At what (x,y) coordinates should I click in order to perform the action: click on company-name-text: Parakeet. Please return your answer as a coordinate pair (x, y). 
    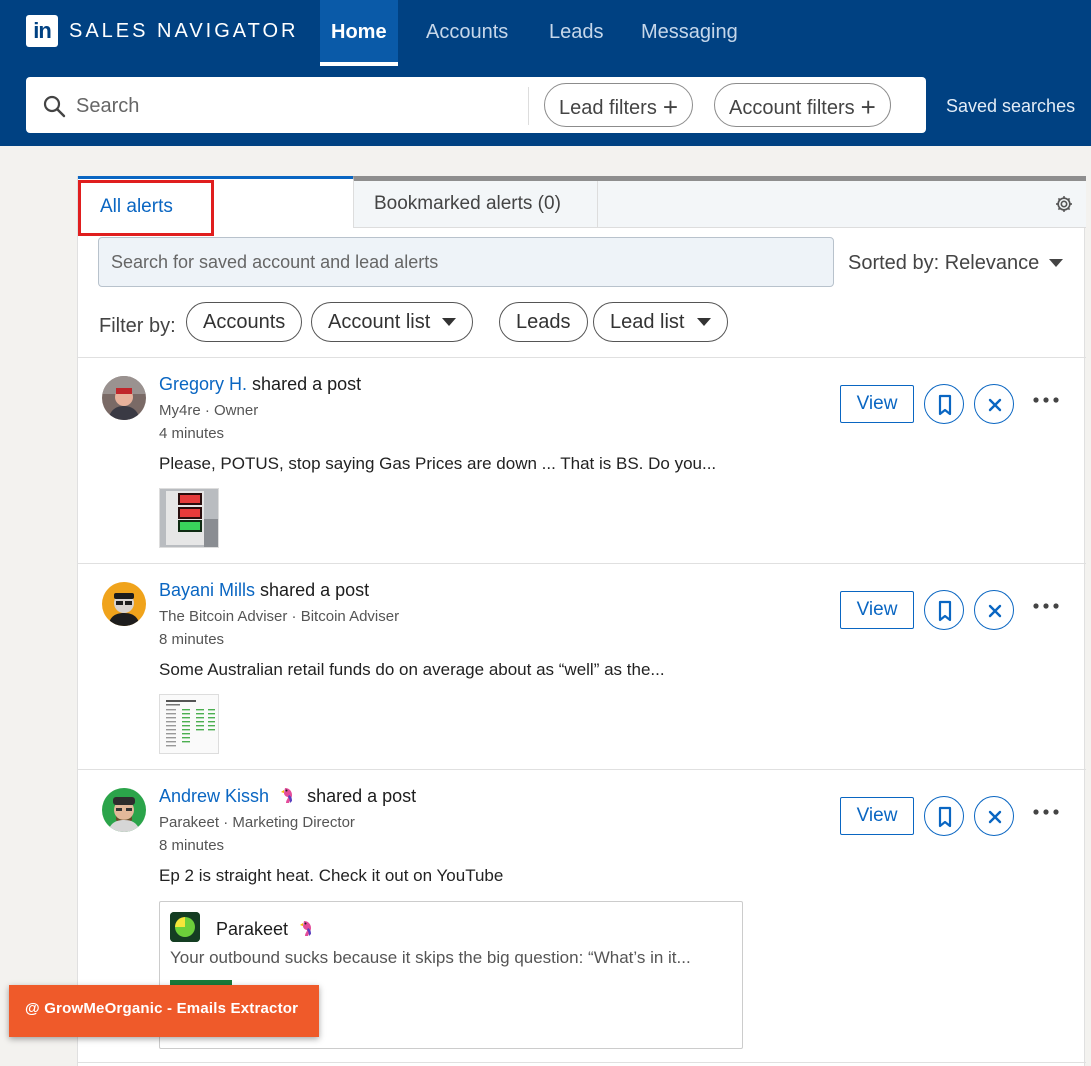
    Looking at the image, I should click on (252, 929).